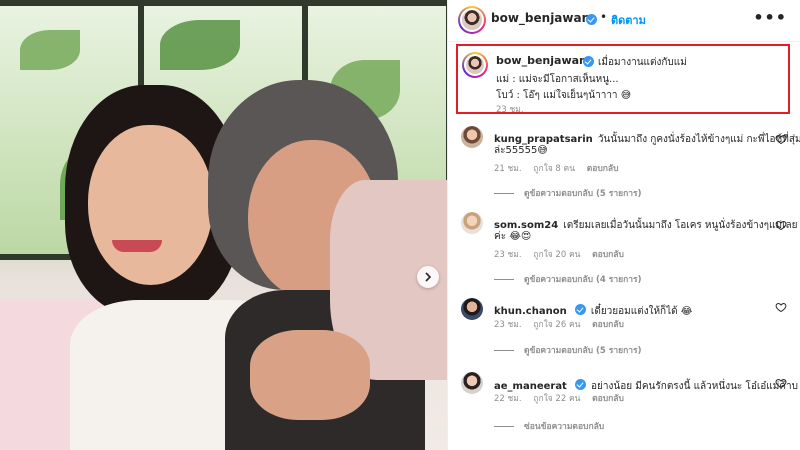  I want to click on caption-text-line1: เมื่อมางานแต่งกับแม่, so click(642, 62).